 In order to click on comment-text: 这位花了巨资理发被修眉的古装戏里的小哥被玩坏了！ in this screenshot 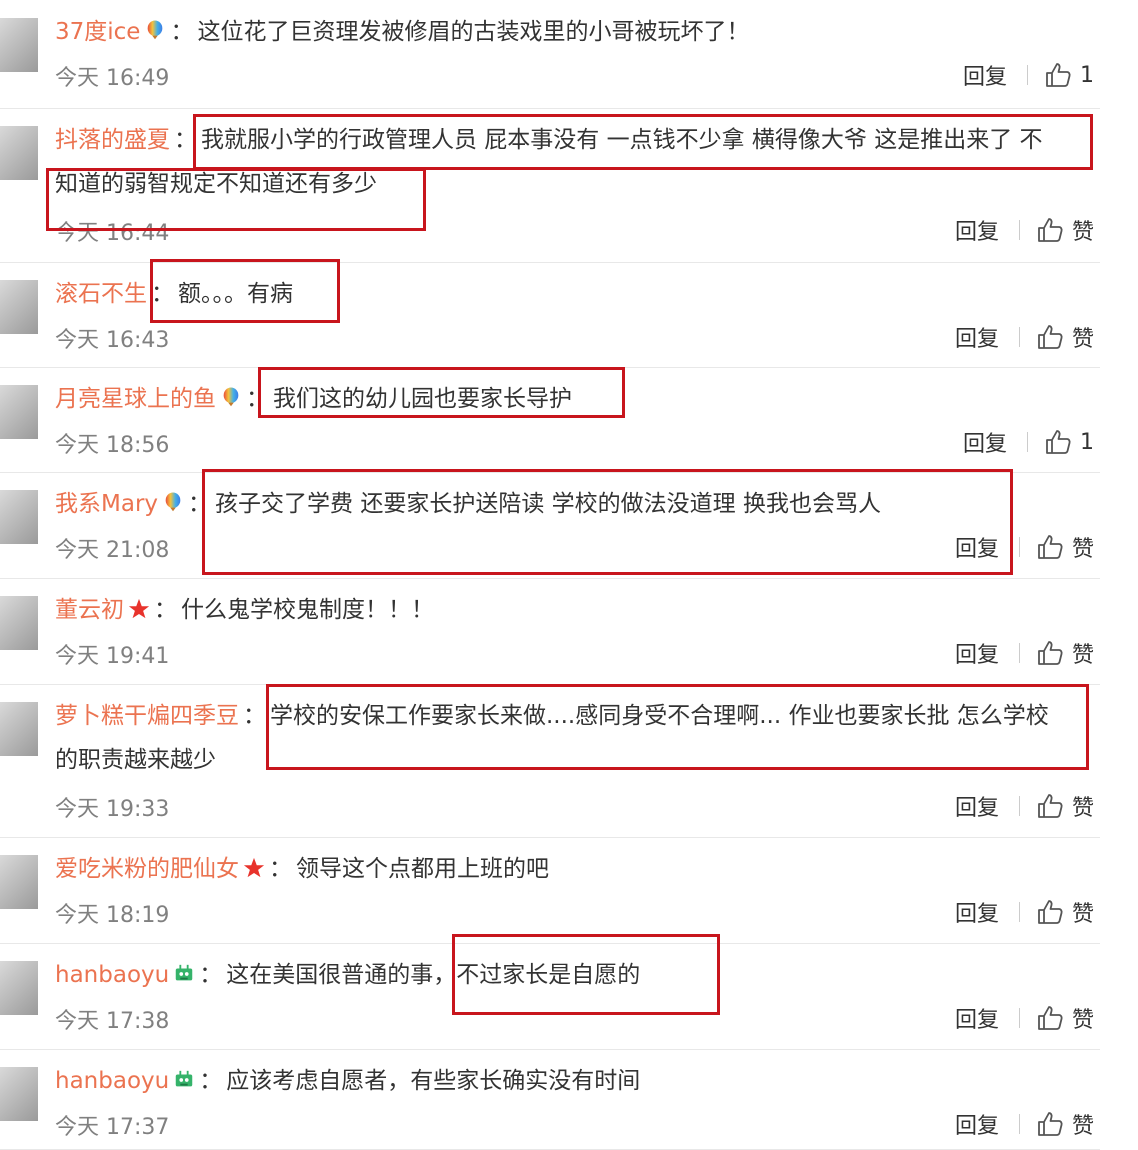, I will do `click(473, 32)`.